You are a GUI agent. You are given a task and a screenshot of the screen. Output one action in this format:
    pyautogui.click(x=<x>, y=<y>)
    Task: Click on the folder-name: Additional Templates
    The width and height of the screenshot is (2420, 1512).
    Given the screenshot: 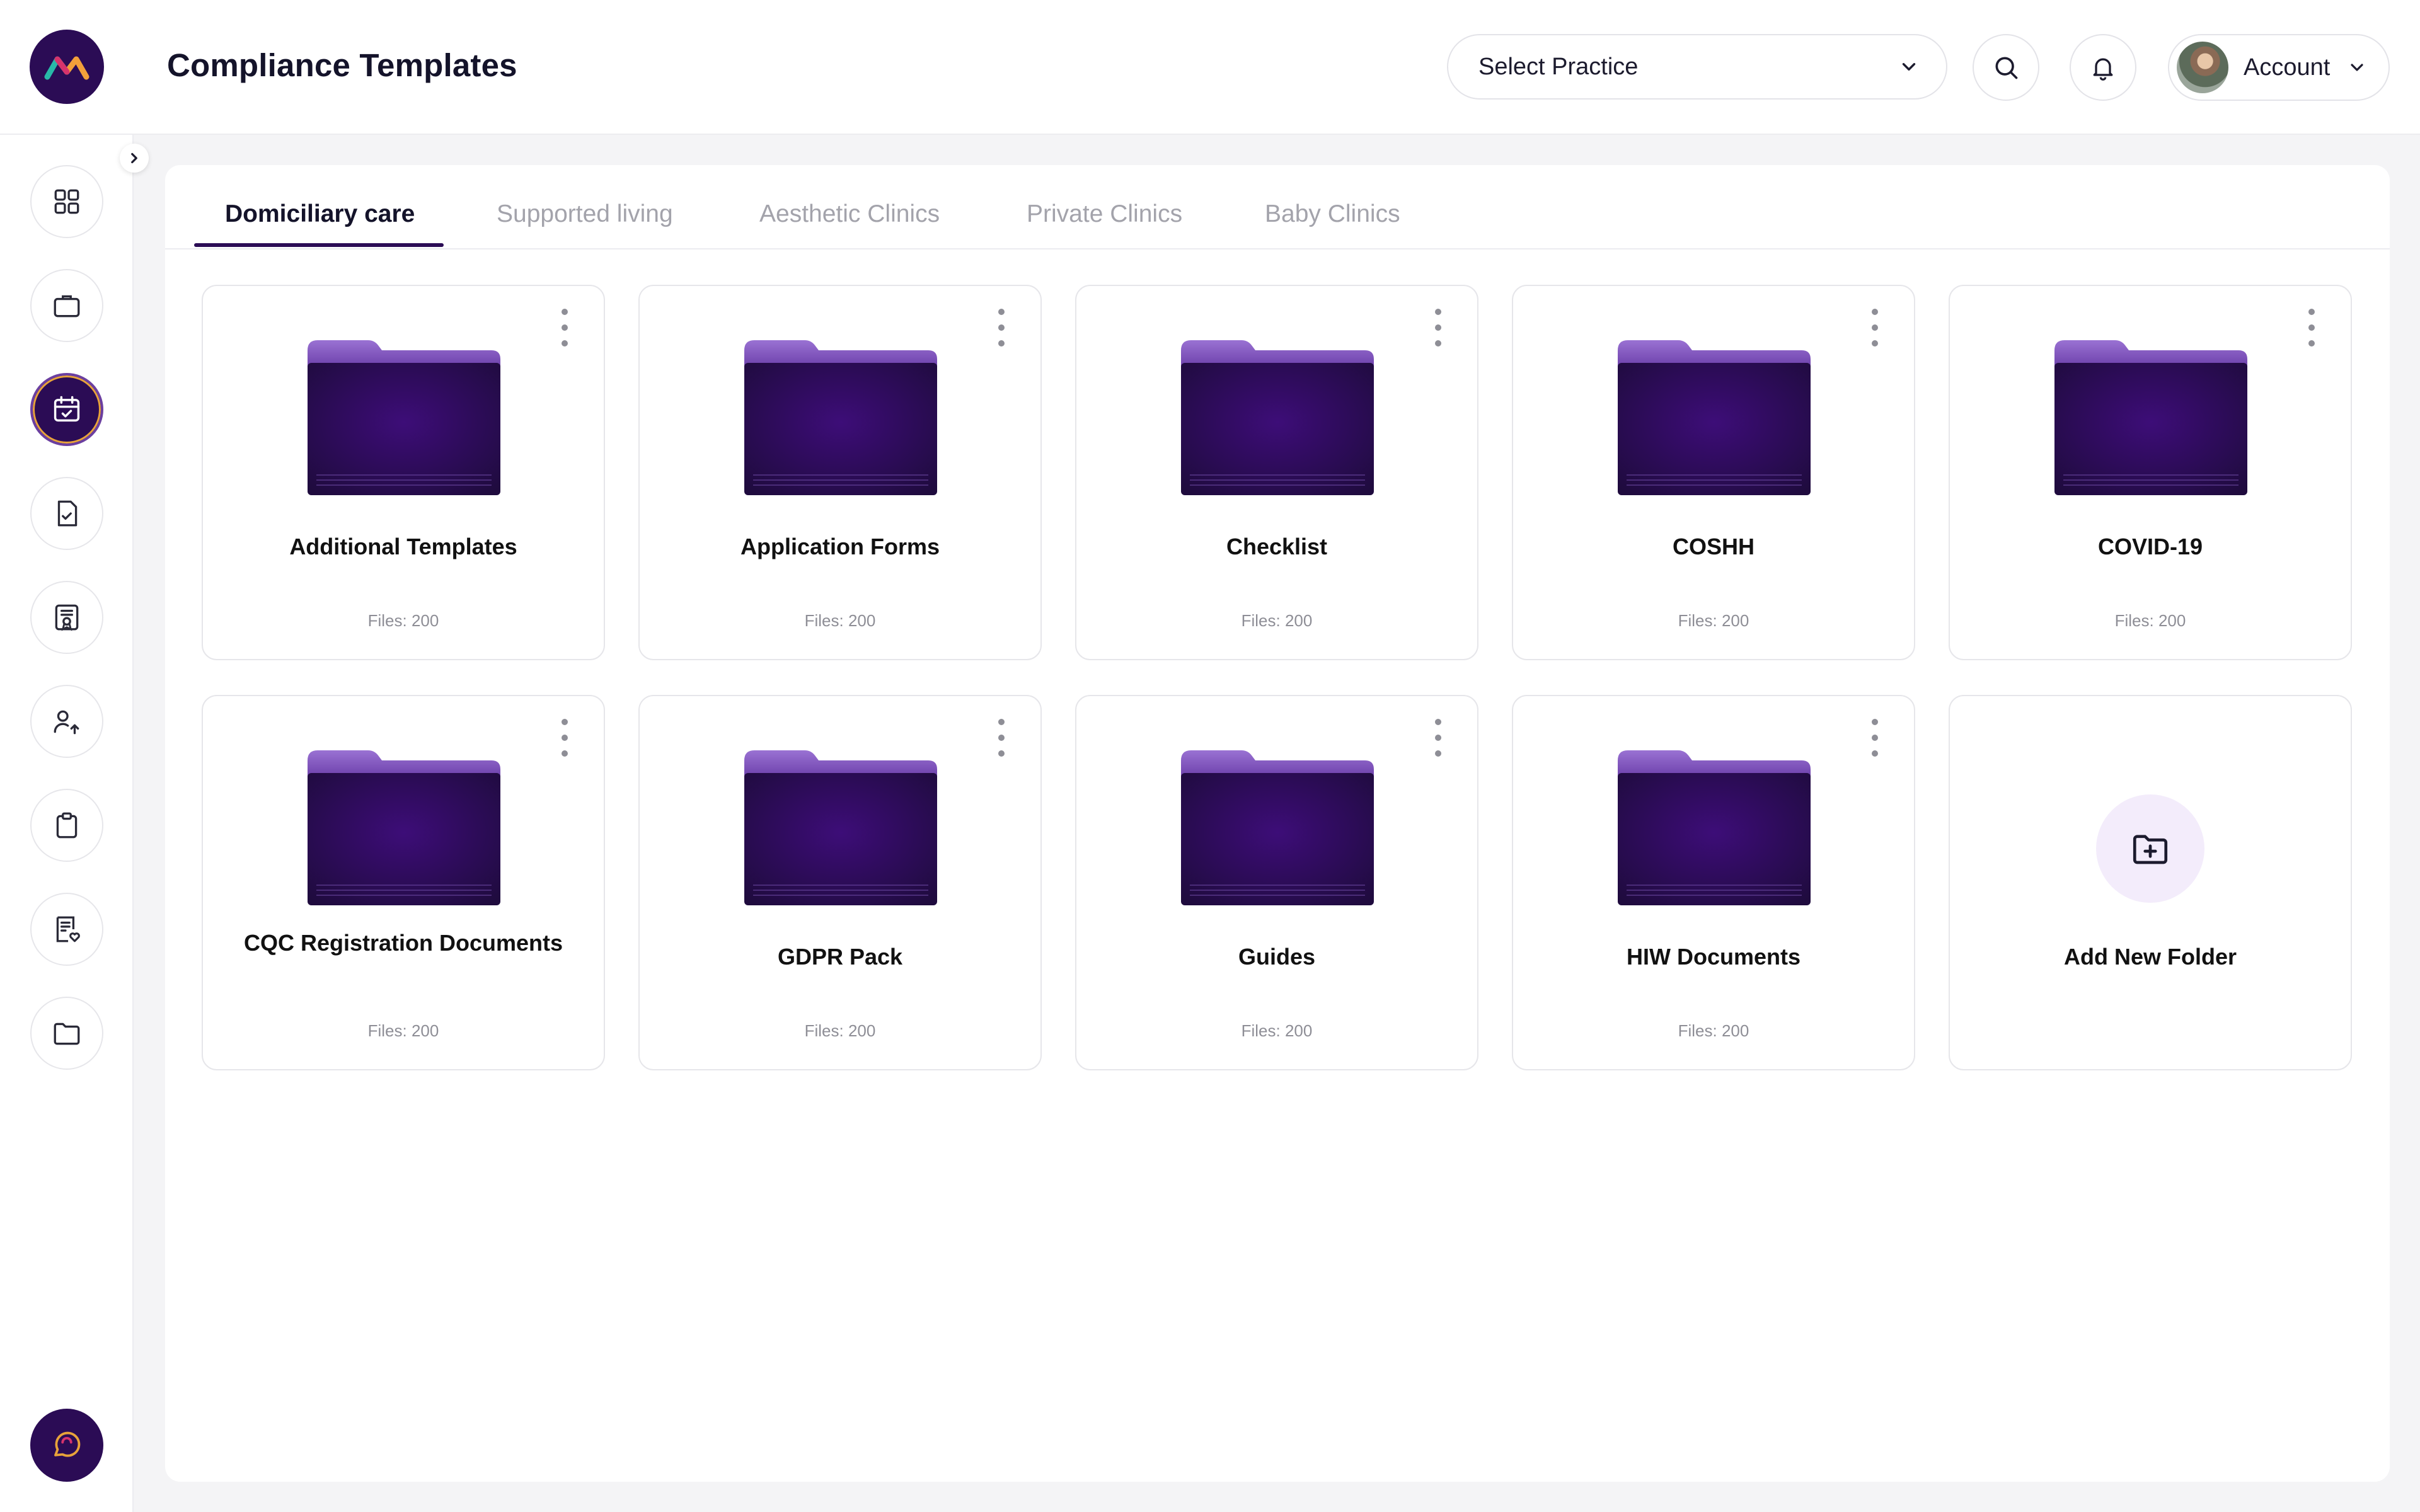 What is the action you would take?
    pyautogui.click(x=403, y=546)
    